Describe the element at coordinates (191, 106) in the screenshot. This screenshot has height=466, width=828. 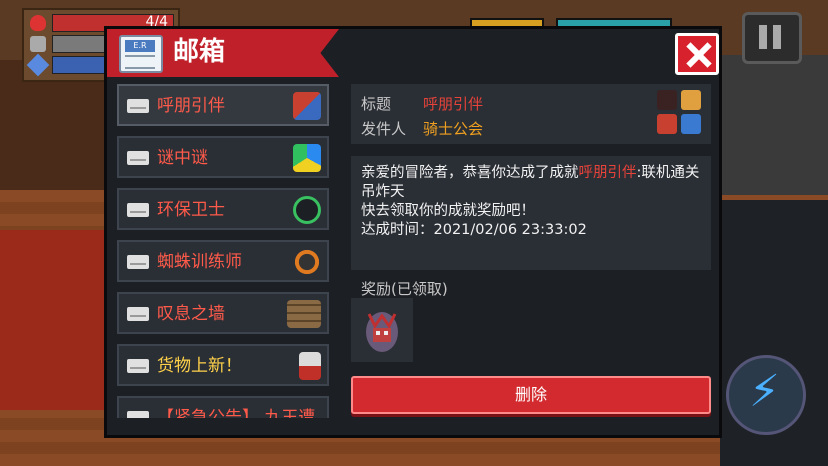
I see `mail-item-label: 呼朋引伴` at that location.